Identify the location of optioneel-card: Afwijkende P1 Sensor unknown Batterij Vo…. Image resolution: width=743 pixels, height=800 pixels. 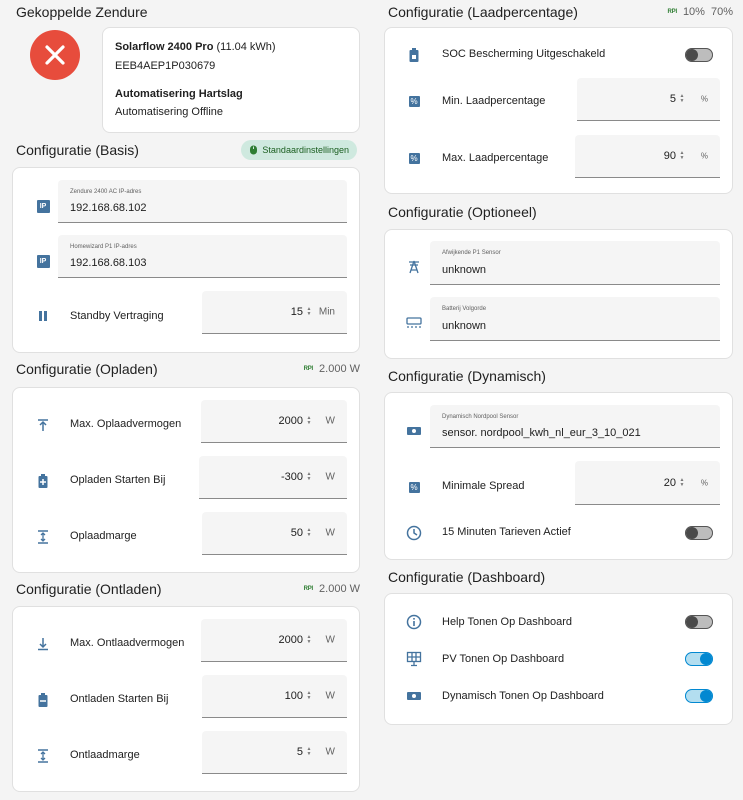
(558, 294).